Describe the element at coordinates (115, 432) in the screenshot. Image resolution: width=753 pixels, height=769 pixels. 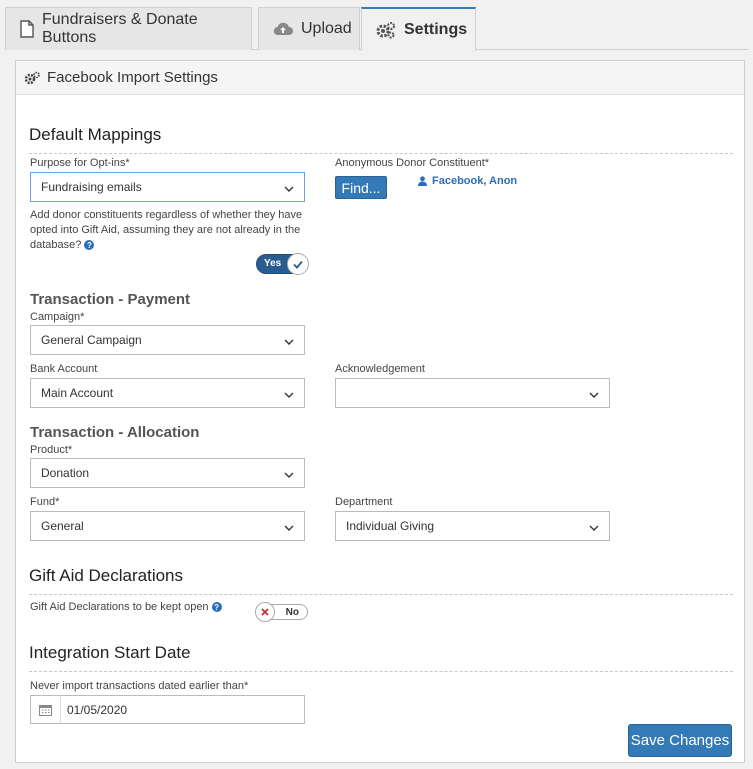
I see `section-title-allocation: Transaction - Allocation` at that location.